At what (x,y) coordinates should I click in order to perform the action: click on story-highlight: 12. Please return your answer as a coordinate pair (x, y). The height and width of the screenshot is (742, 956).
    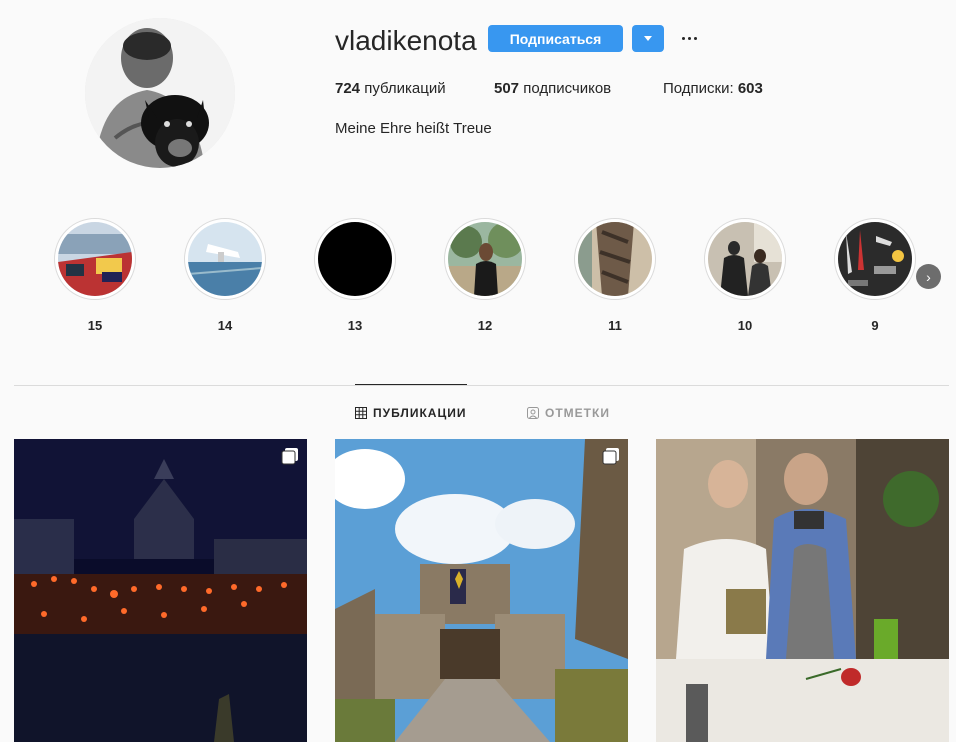
    Looking at the image, I should click on (485, 275).